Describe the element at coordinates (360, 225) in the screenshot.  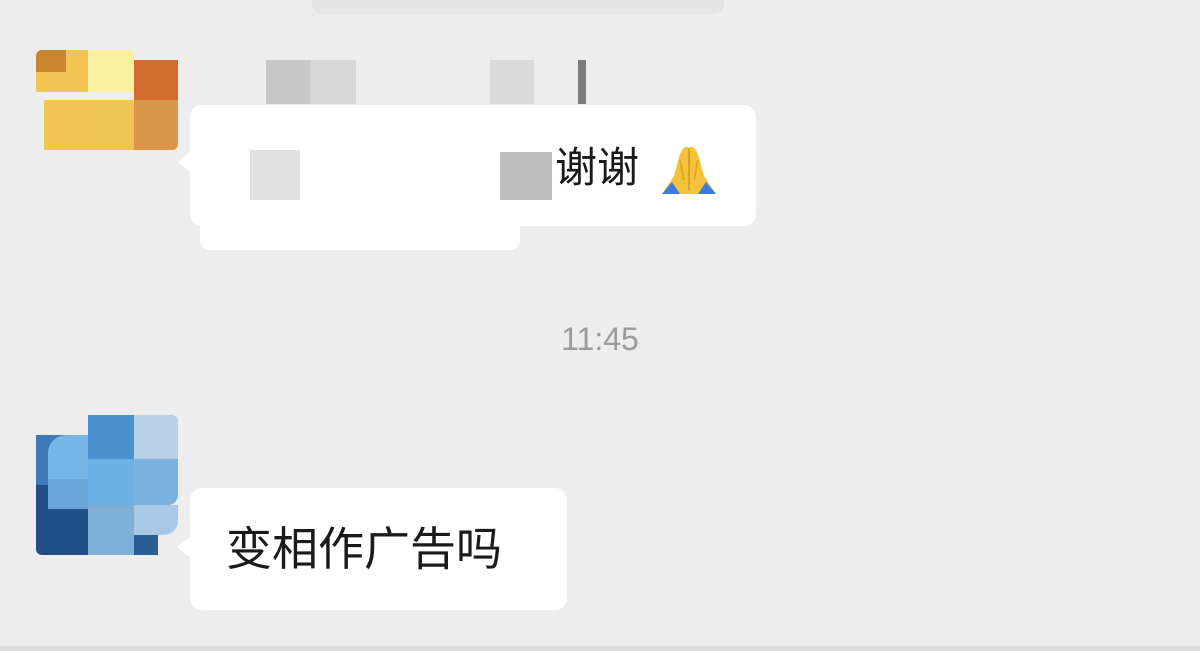
I see `message-bubble-extension` at that location.